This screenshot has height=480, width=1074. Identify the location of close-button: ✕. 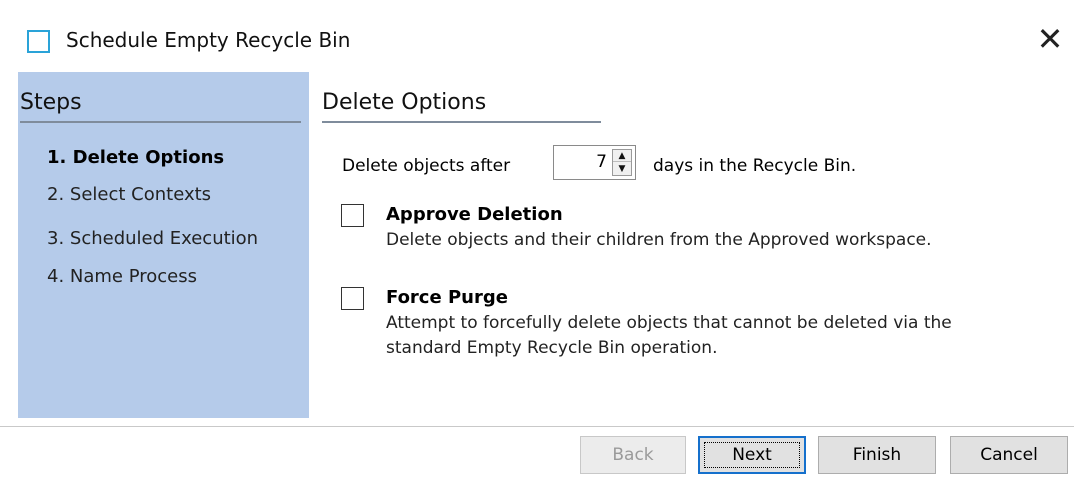
(1050, 40).